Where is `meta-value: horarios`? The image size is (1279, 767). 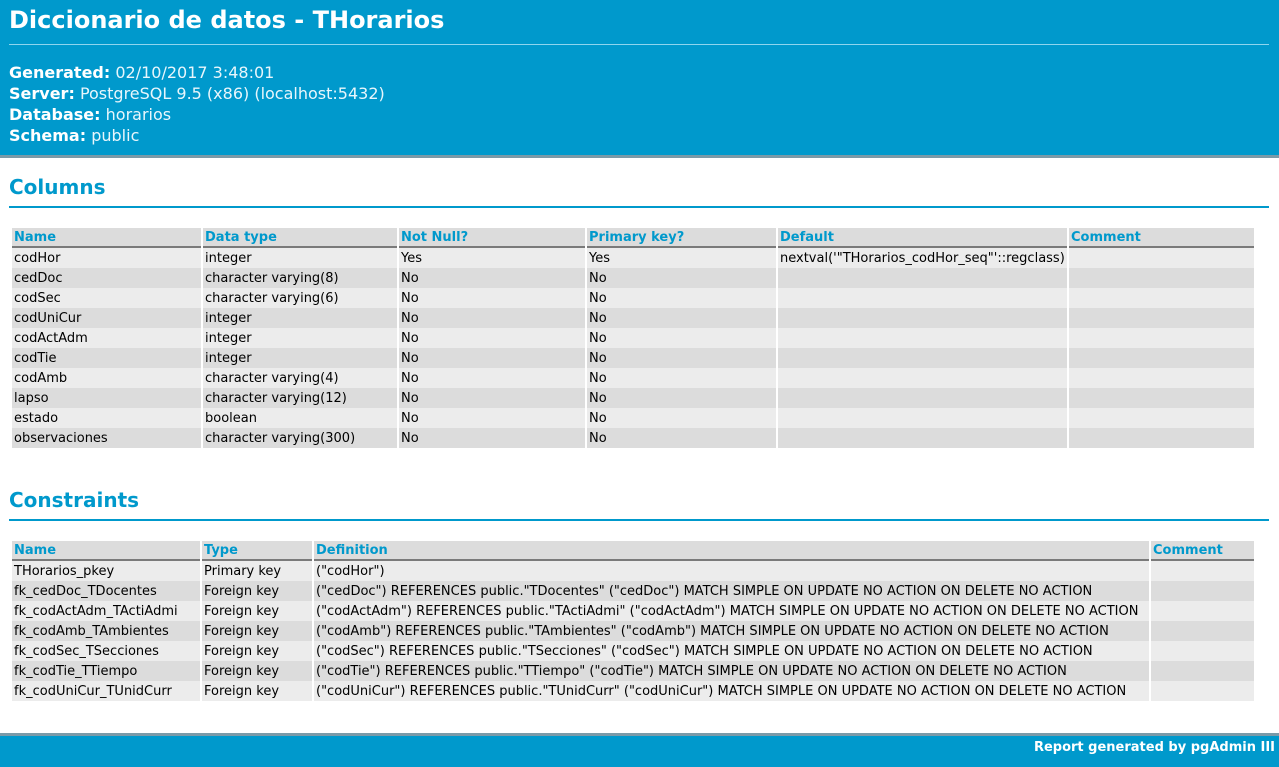
meta-value: horarios is located at coordinates (138, 114).